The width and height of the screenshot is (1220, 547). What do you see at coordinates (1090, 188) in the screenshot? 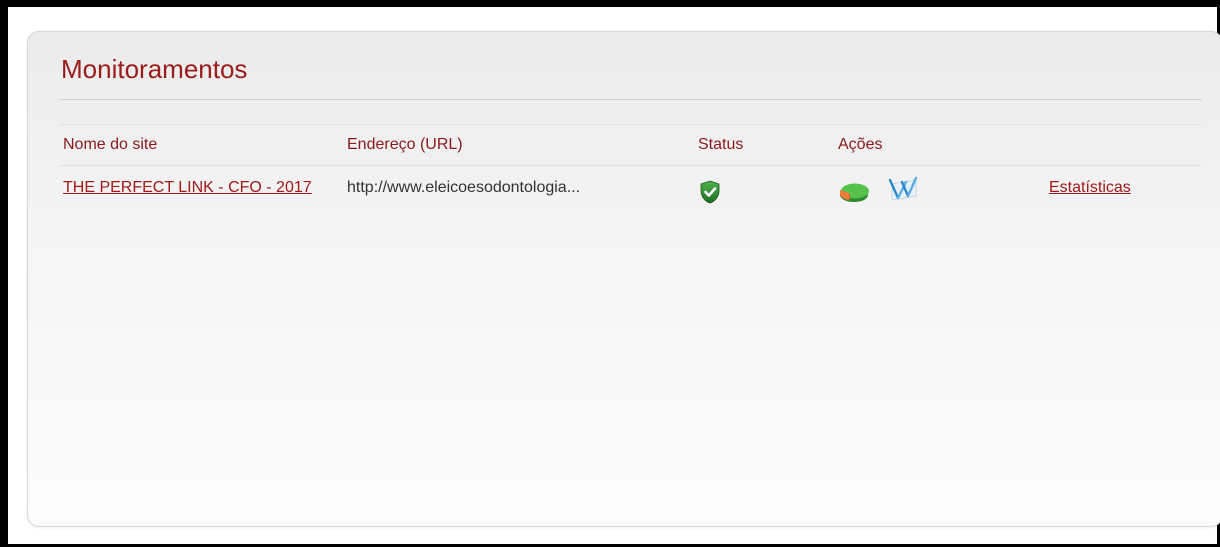
I see `statistics-link: Estatísticas` at bounding box center [1090, 188].